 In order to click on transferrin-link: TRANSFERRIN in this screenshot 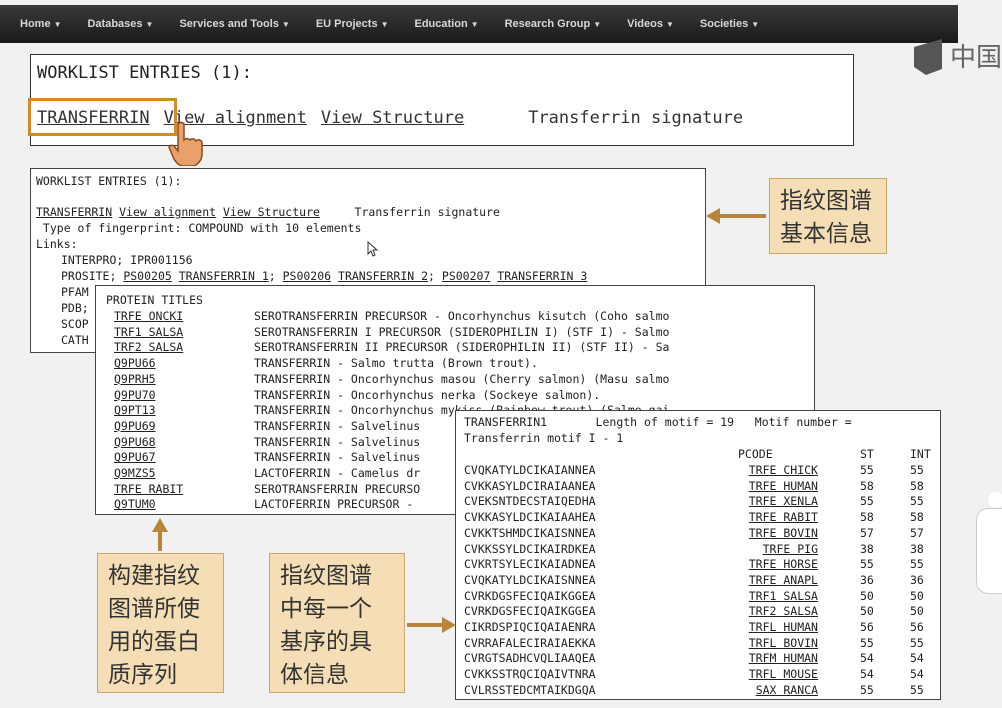, I will do `click(74, 212)`.